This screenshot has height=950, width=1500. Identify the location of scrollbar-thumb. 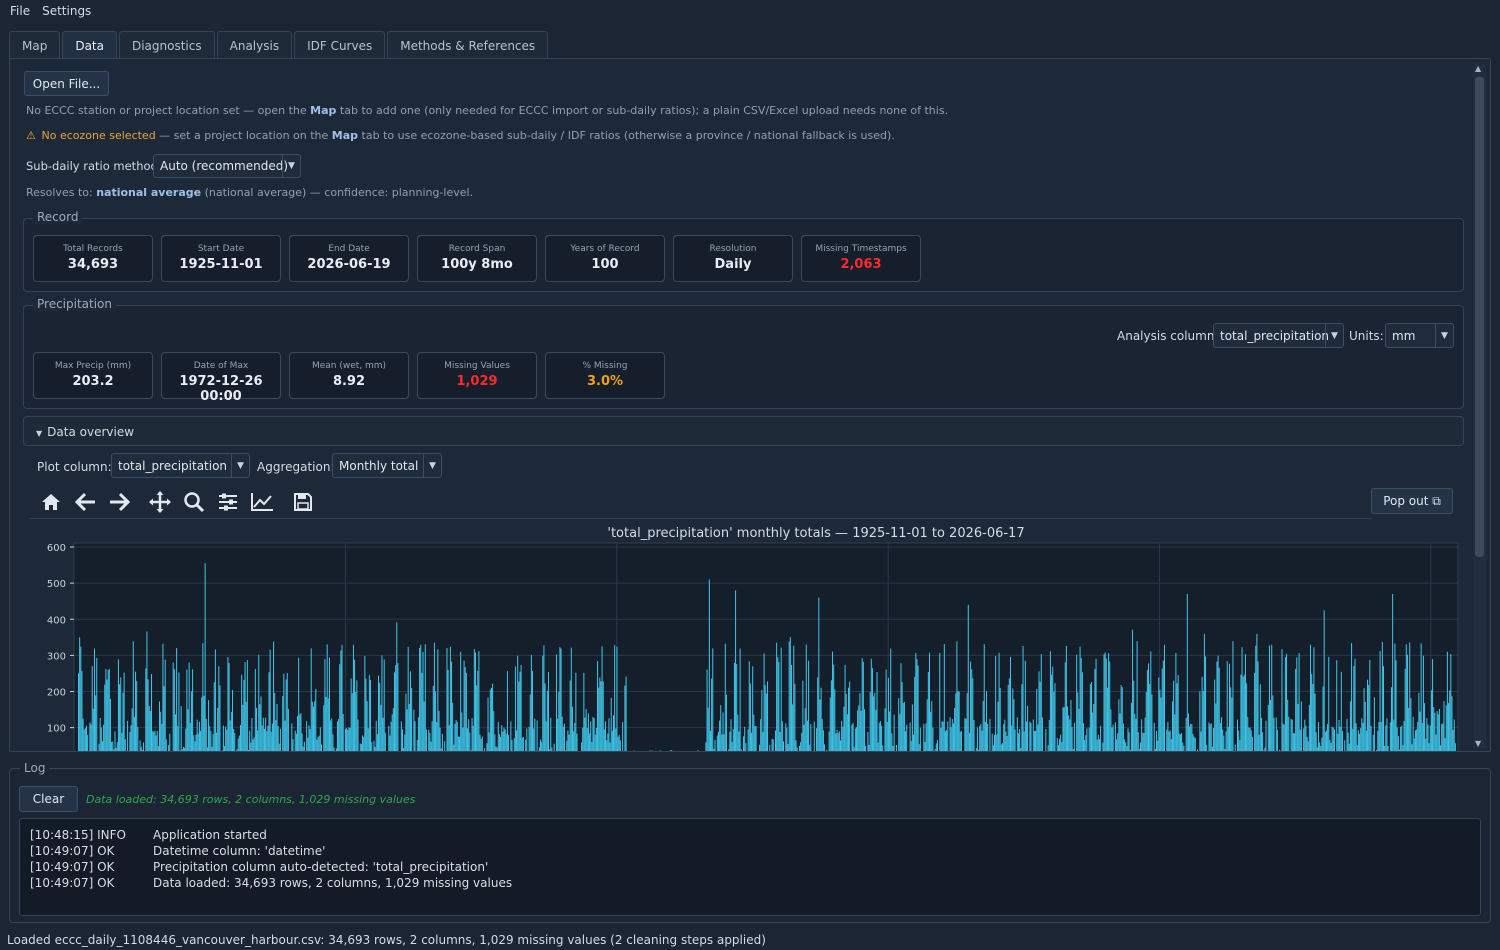
(1479, 317).